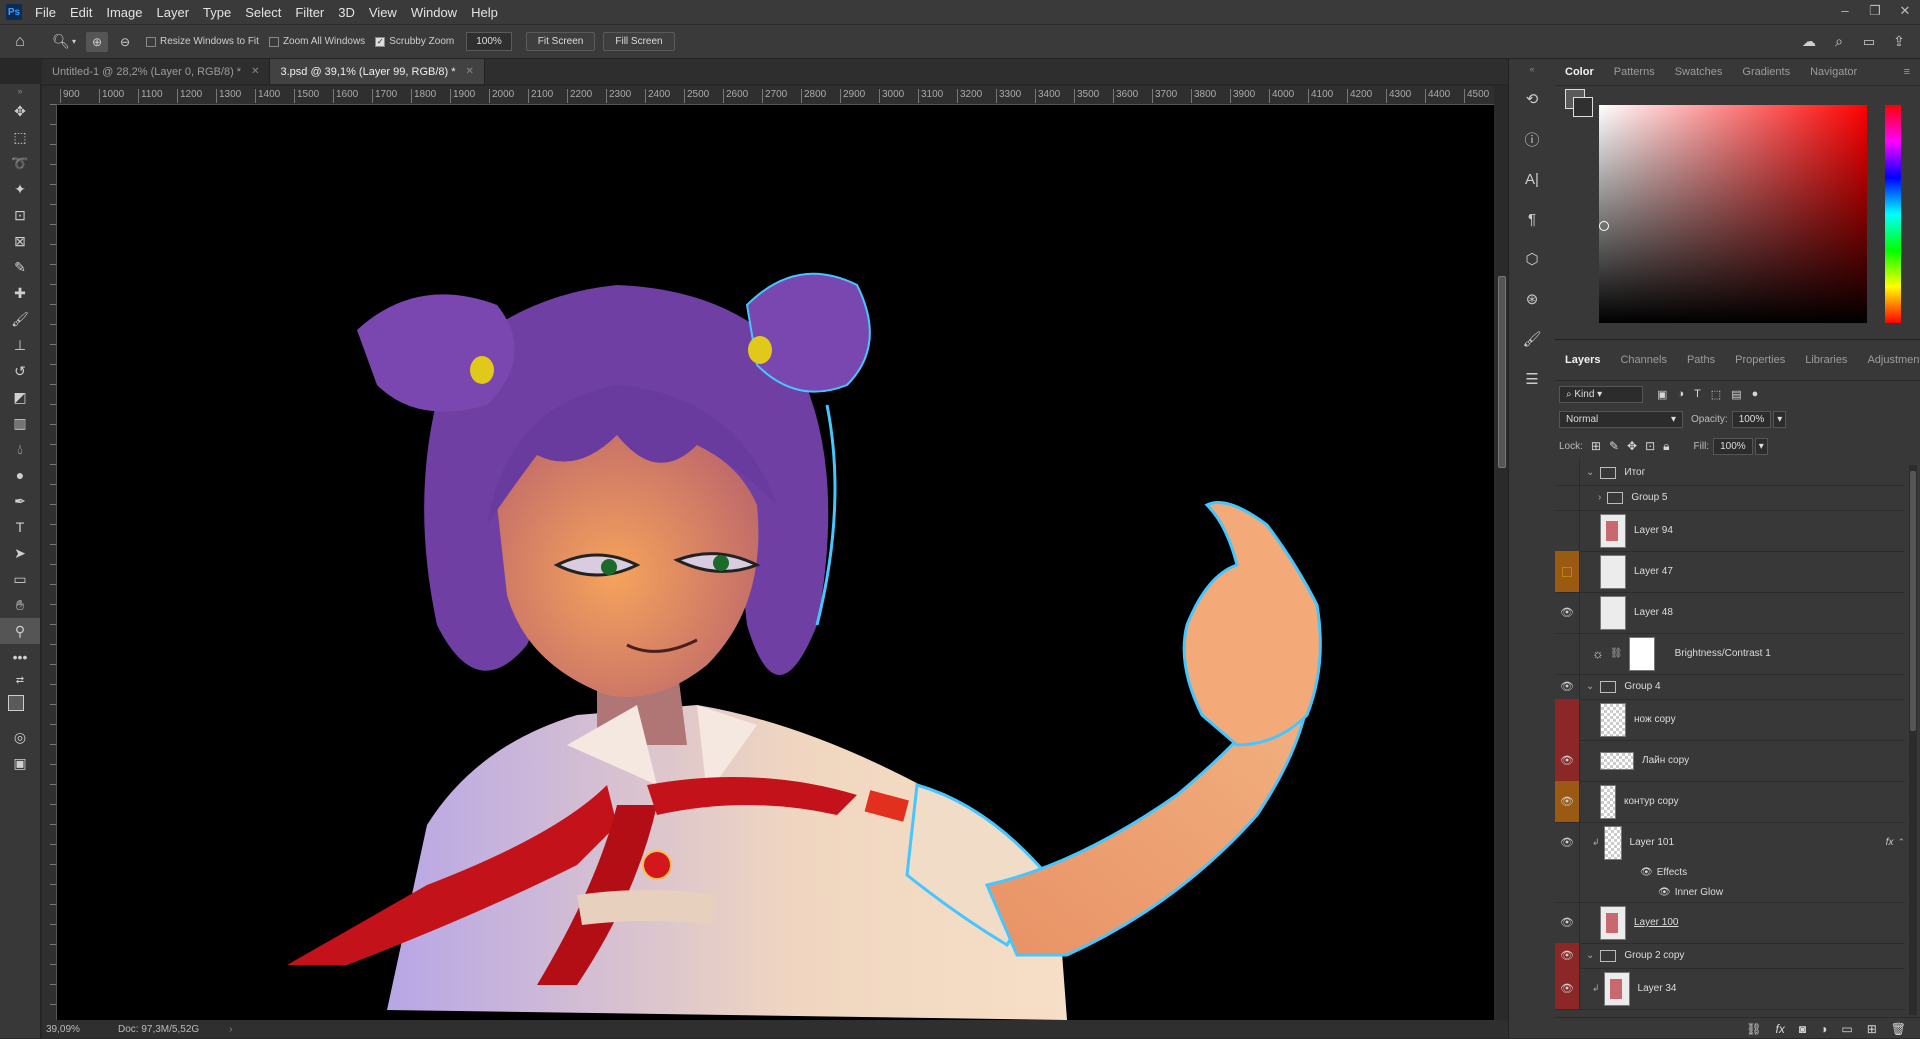  What do you see at coordinates (20, 423) in the screenshot?
I see `gradient-tool-icon: ▥` at bounding box center [20, 423].